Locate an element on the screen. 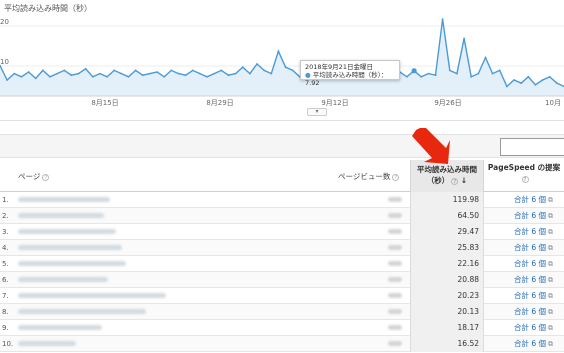  column-header-page: ページ? is located at coordinates (34, 176).